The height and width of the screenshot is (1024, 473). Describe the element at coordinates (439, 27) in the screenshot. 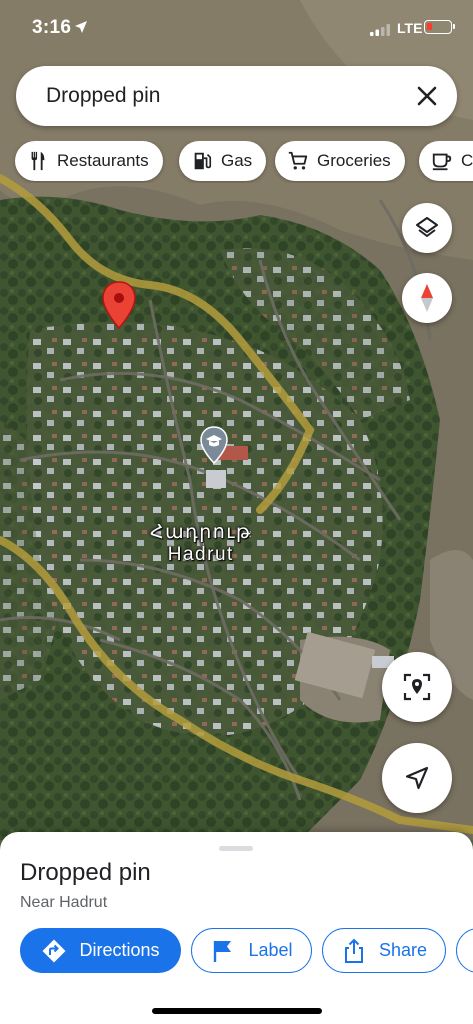

I see `battery-icon` at that location.